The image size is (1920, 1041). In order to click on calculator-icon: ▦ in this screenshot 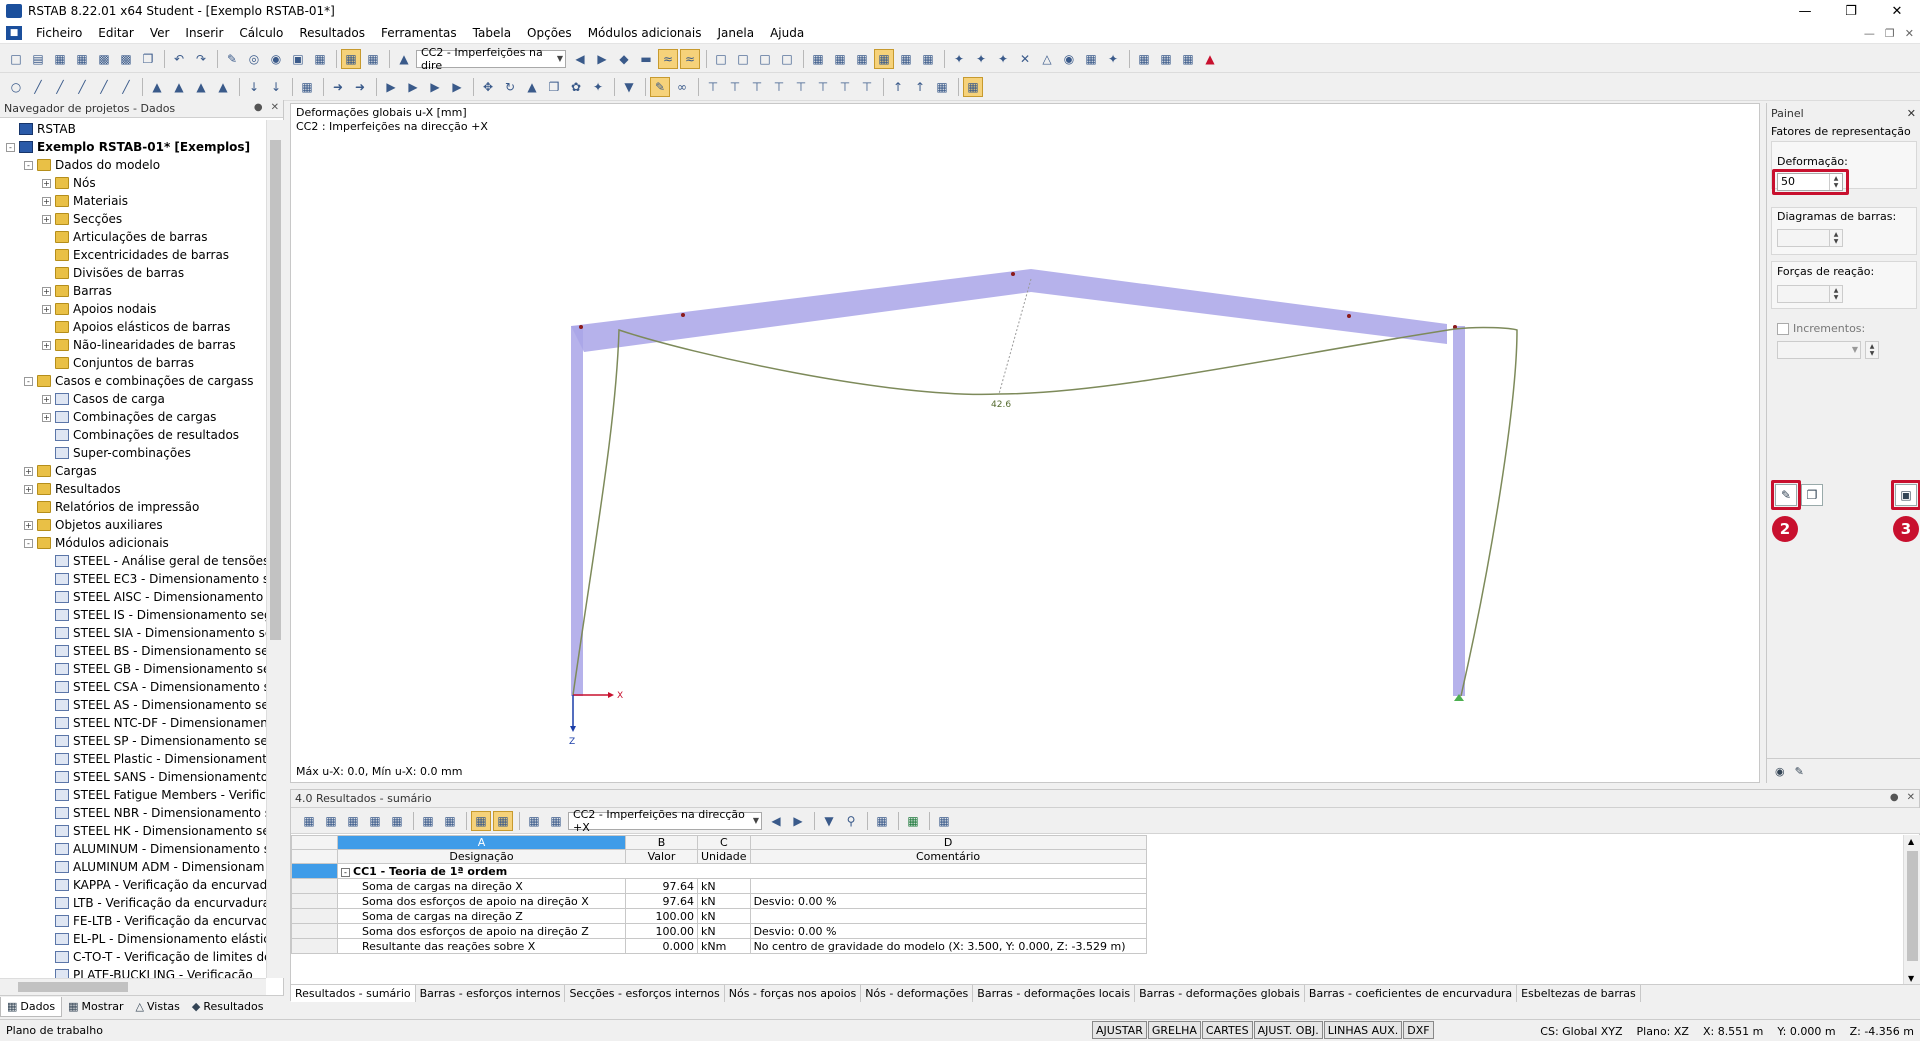, I will do `click(944, 821)`.